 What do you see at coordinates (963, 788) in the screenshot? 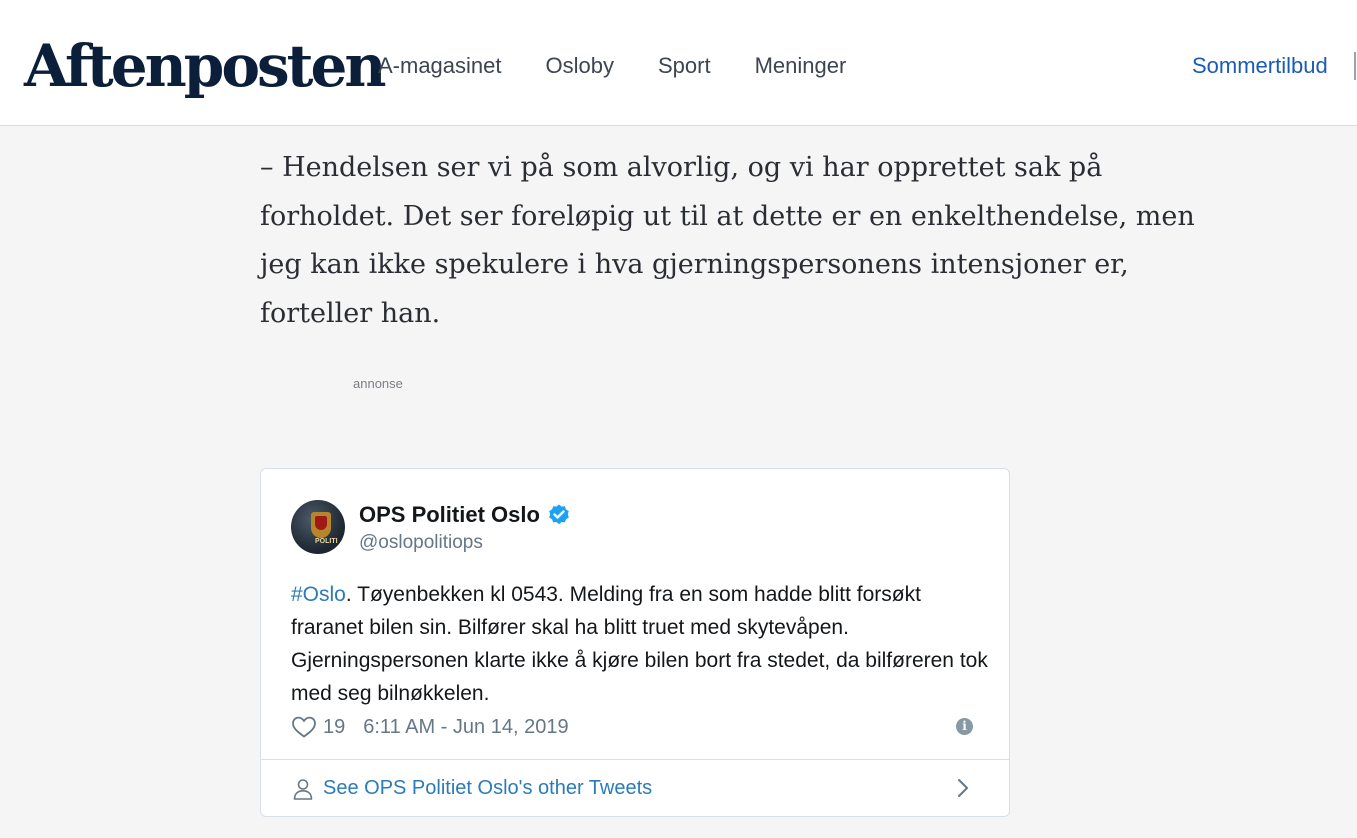
I see `chevron-right-icon` at bounding box center [963, 788].